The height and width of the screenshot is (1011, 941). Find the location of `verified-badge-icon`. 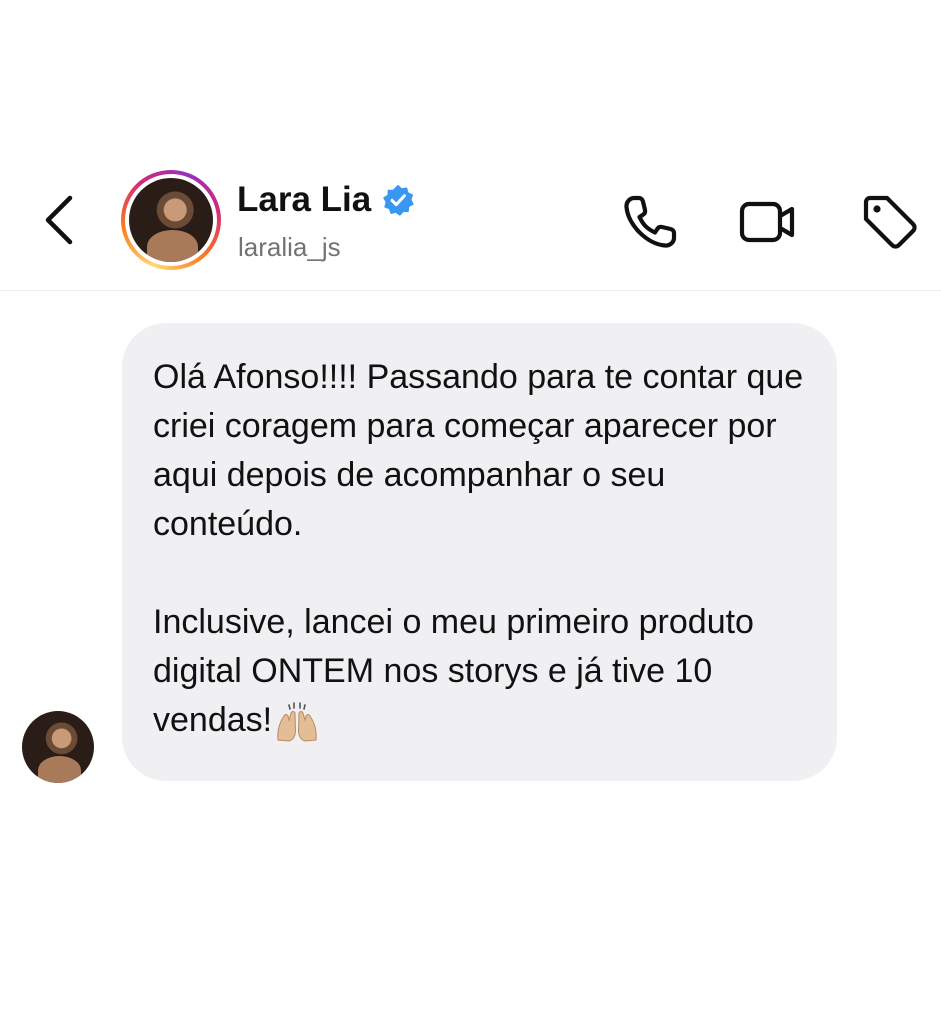

verified-badge-icon is located at coordinates (399, 200).